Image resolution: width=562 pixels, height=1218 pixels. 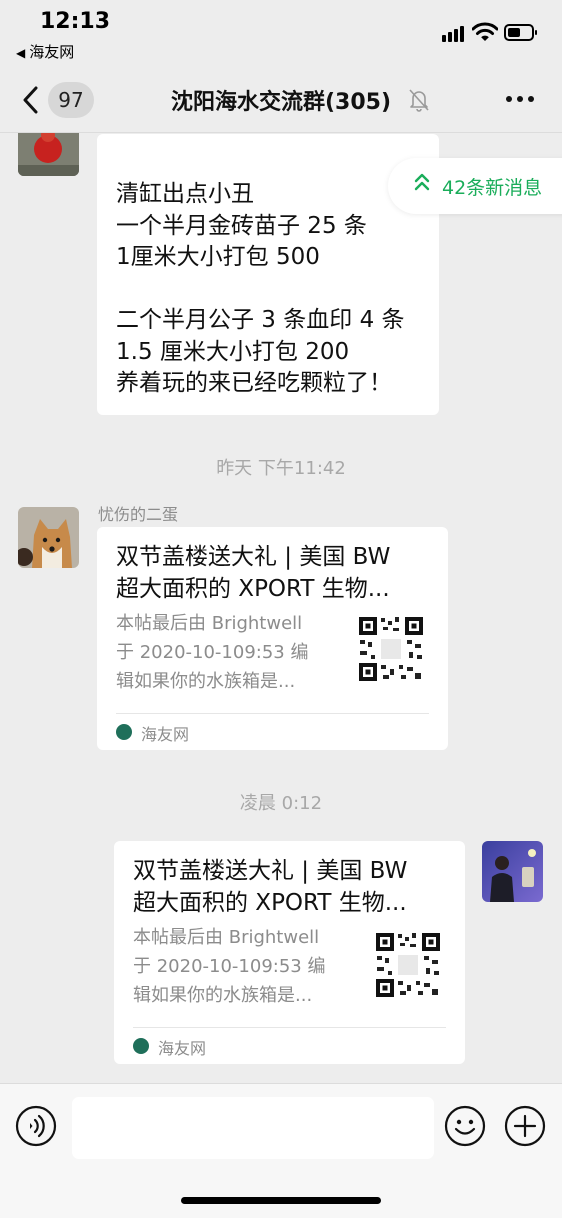 What do you see at coordinates (520, 32) in the screenshot?
I see `battery-icon` at bounding box center [520, 32].